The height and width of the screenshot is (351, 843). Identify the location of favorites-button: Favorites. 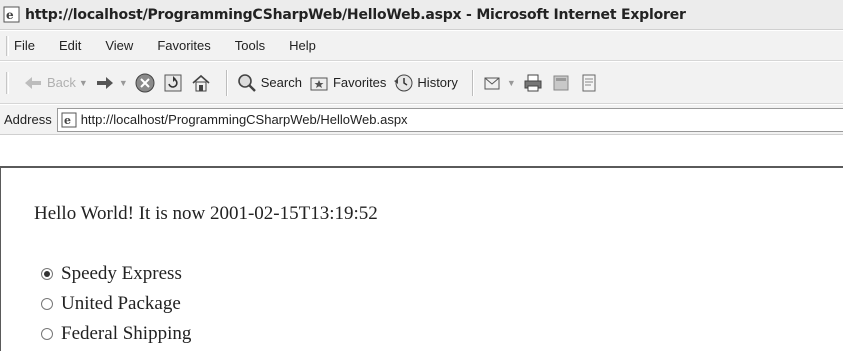
(347, 83).